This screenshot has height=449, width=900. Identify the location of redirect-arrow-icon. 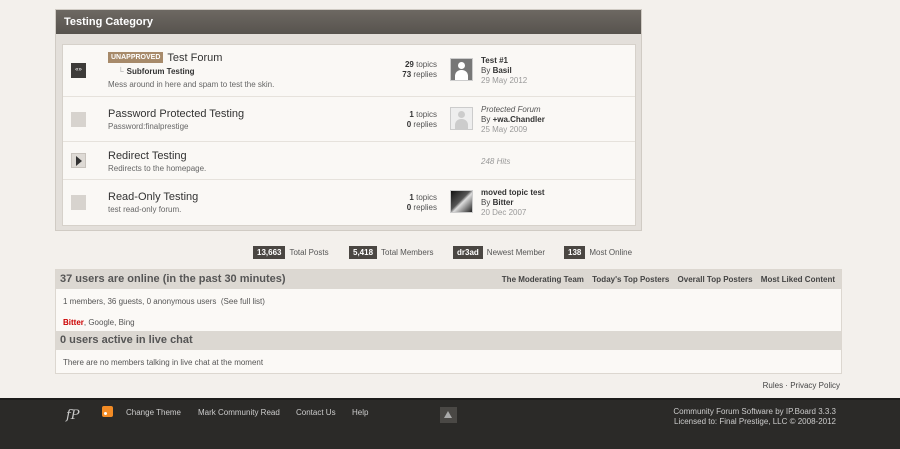
(78, 160).